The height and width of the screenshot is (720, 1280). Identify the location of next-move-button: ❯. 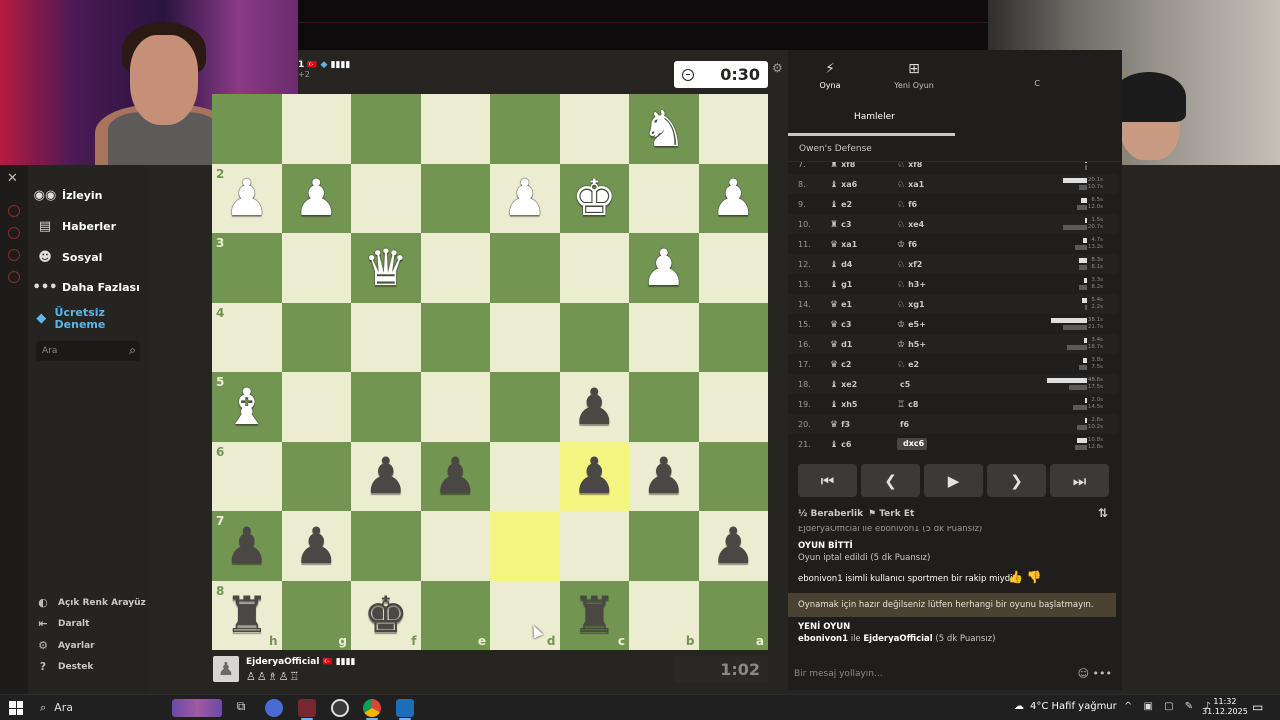
(1016, 480).